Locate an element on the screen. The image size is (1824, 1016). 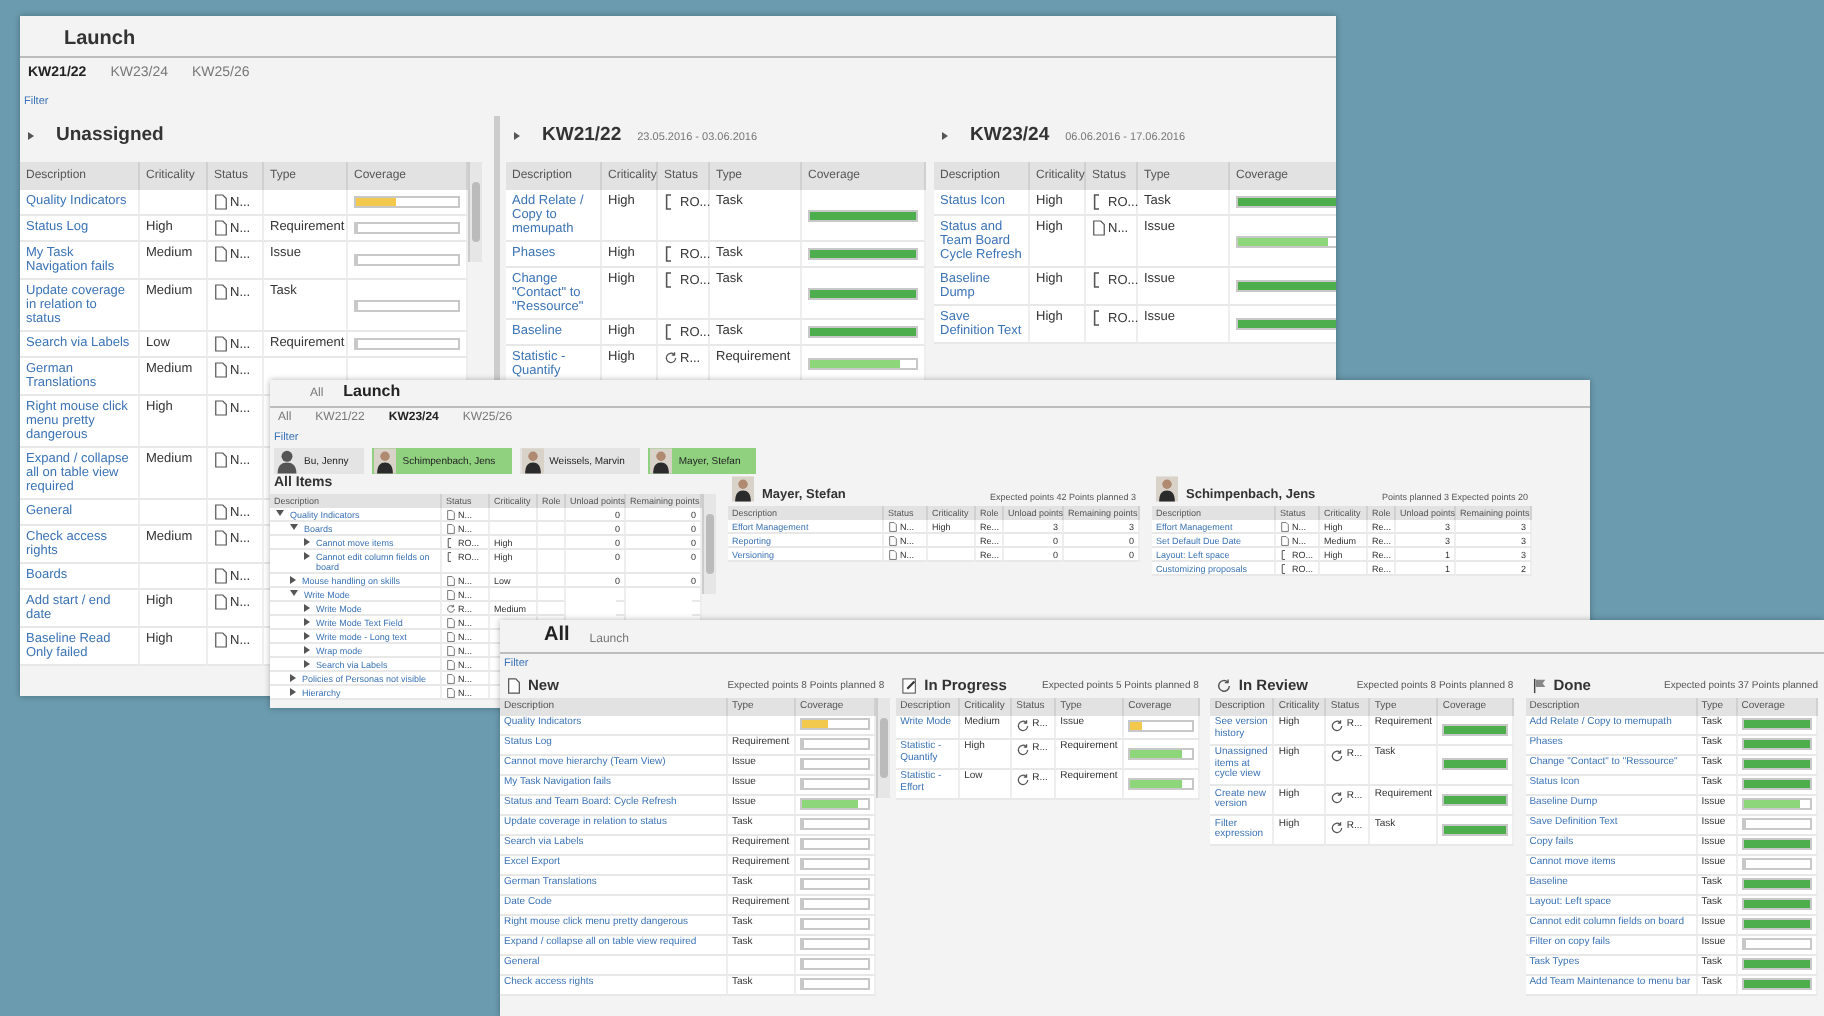
avatar-icon is located at coordinates (287, 461).